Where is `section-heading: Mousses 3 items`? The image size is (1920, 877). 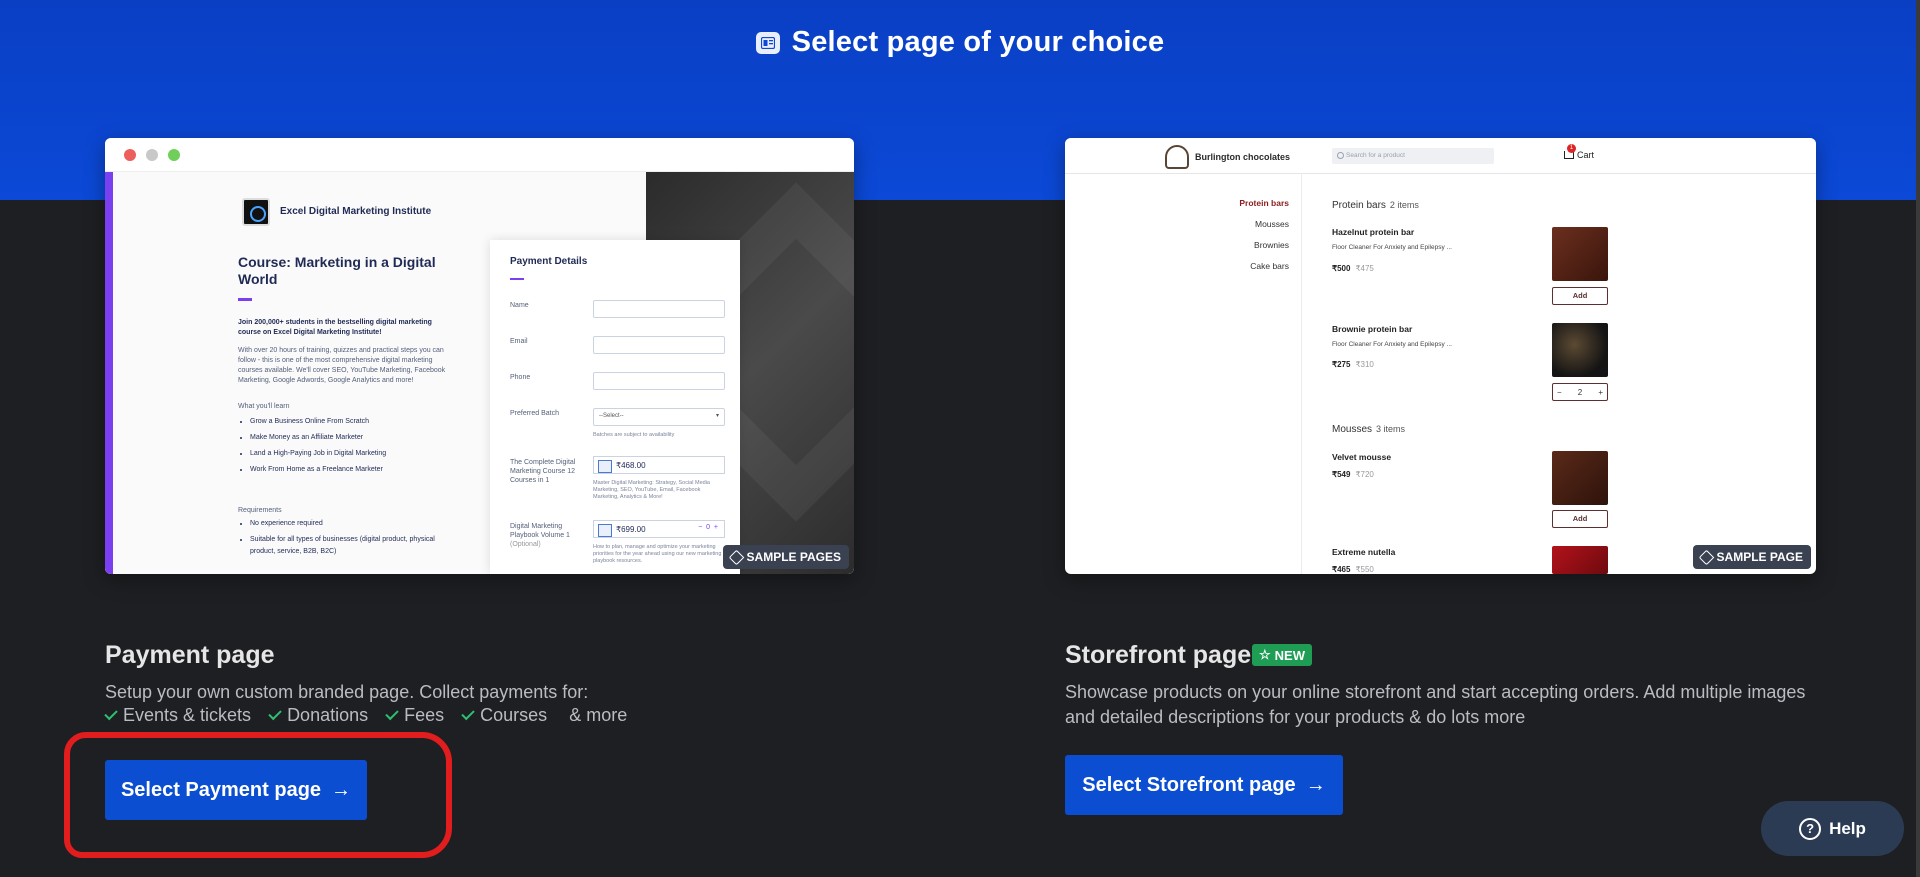
section-heading: Mousses 3 items is located at coordinates (1368, 429).